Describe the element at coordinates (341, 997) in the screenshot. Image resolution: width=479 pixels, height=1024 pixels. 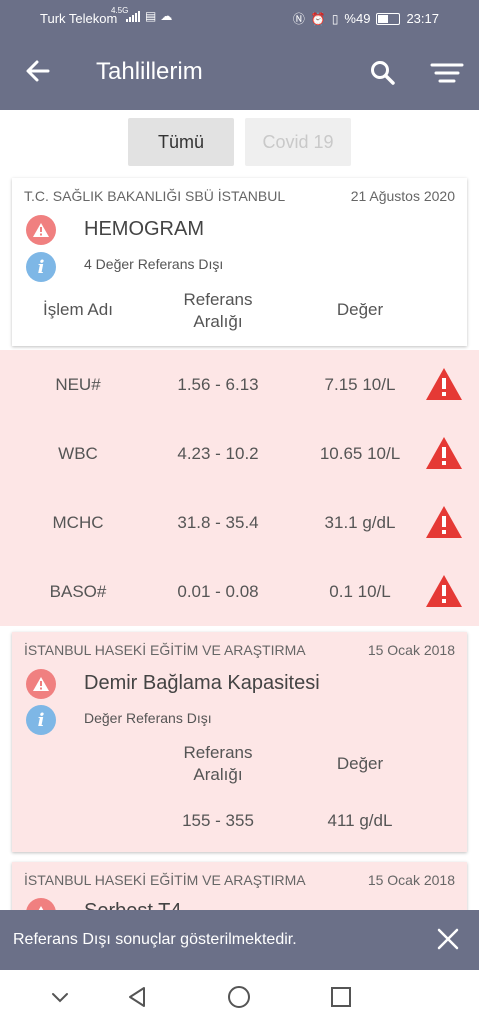
I see `recents-icon` at that location.